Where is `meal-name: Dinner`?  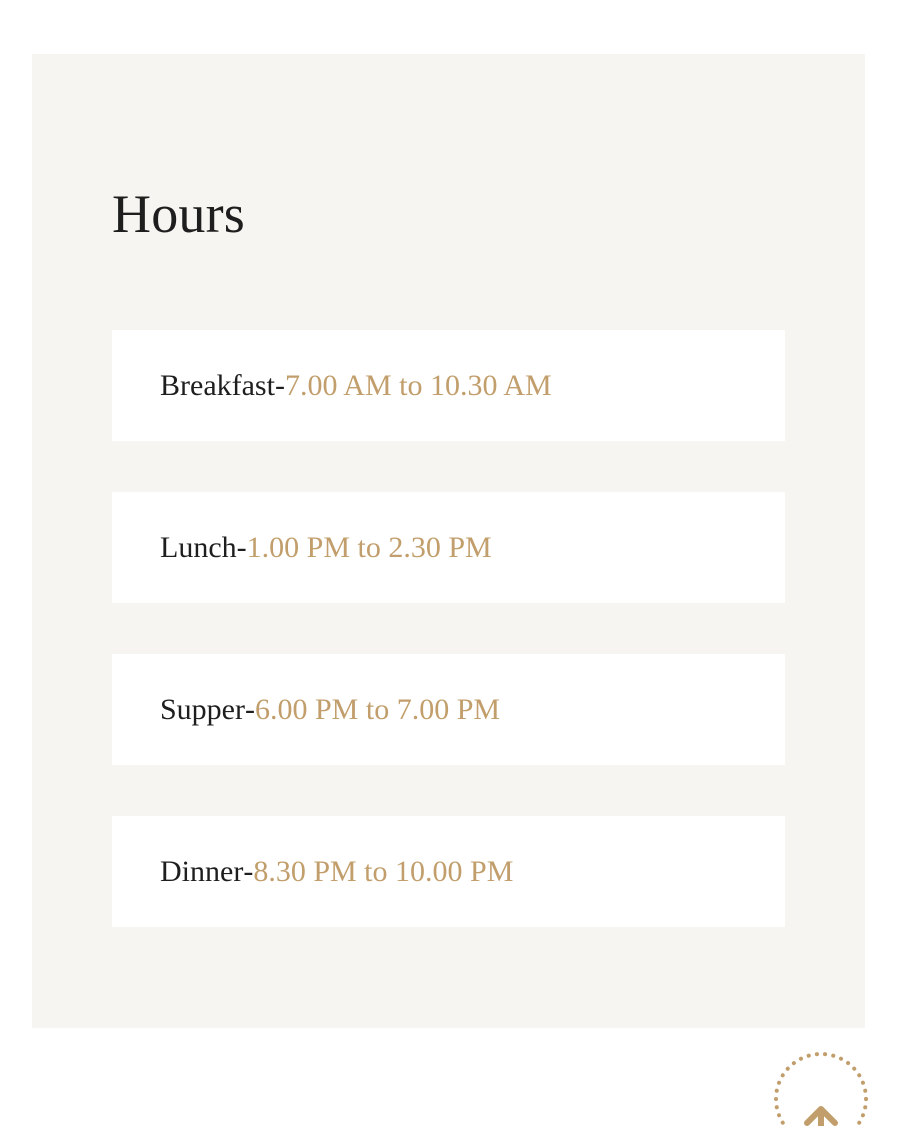
meal-name: Dinner is located at coordinates (202, 871).